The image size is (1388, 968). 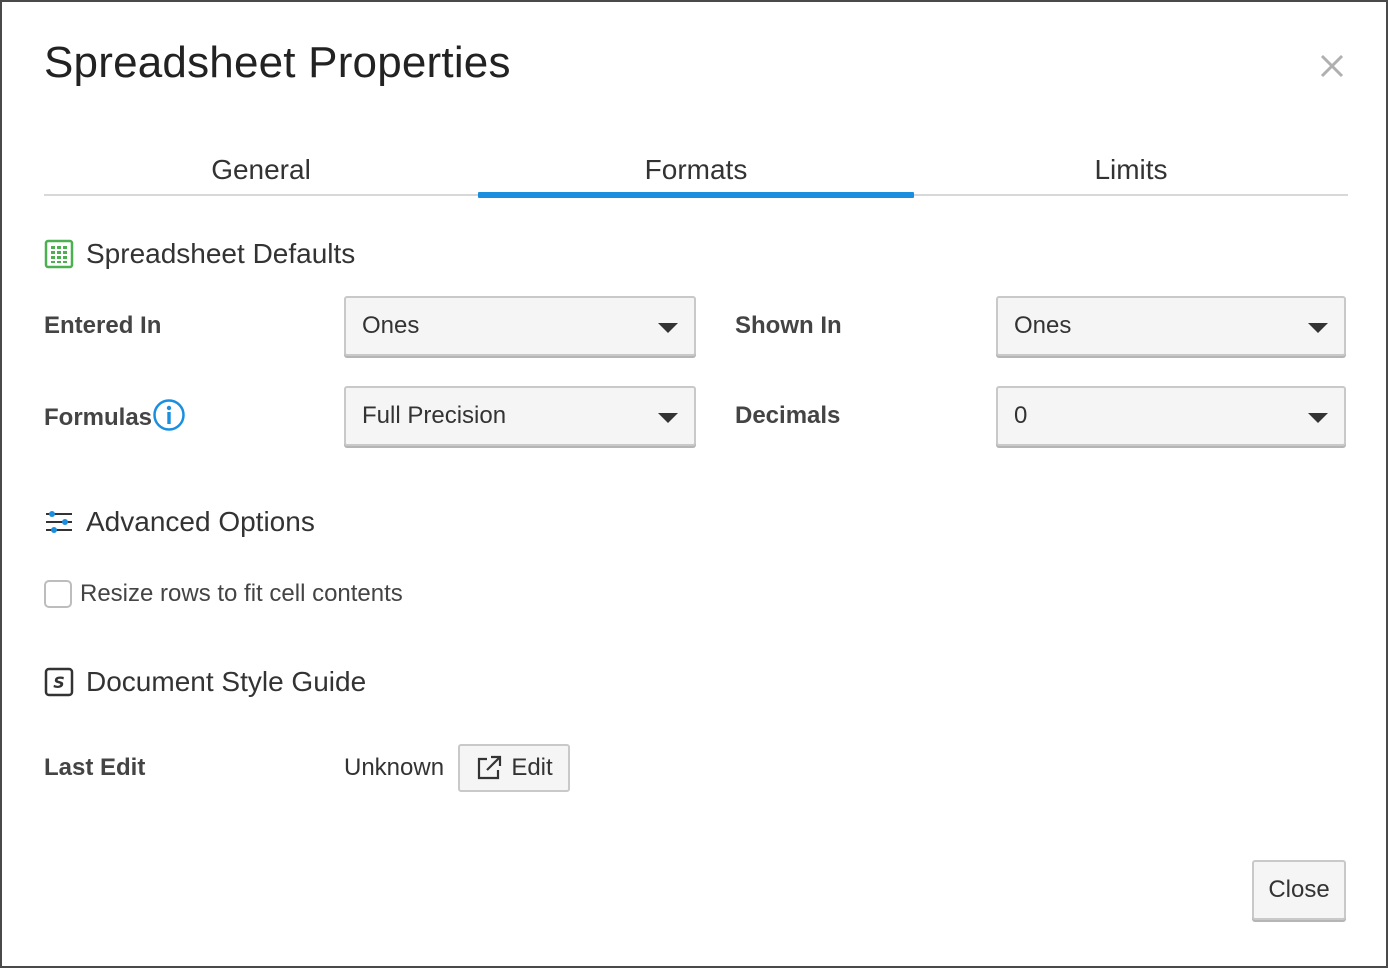 What do you see at coordinates (95, 767) in the screenshot?
I see `last-edit-label: Last Edit` at bounding box center [95, 767].